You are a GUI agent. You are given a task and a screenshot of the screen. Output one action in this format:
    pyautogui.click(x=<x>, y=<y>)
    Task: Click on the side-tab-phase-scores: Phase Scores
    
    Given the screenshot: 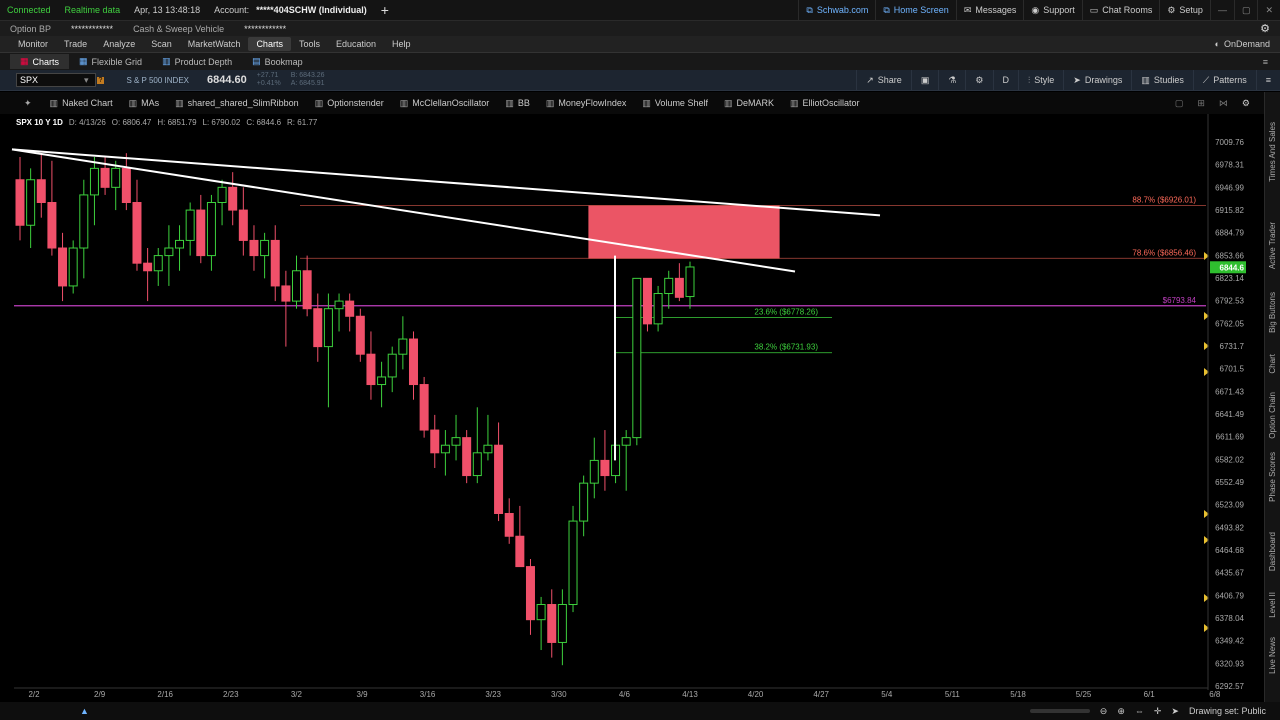 What is the action you would take?
    pyautogui.click(x=1272, y=477)
    